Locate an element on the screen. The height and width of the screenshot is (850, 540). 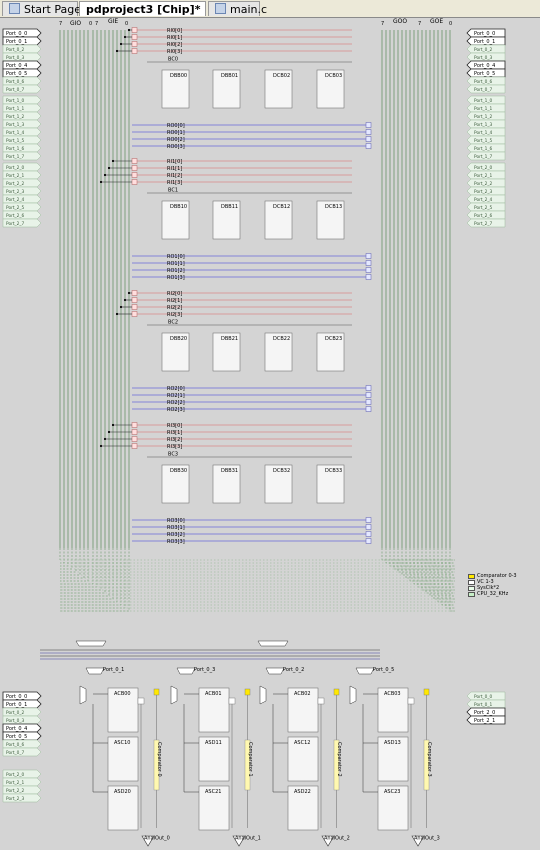
analog-block: ASD22 is located at coordinates (303, 808).